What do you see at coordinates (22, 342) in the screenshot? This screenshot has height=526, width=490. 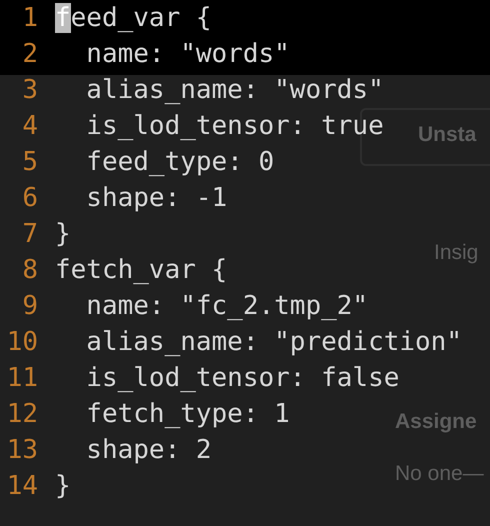 I see `line-number: 10` at bounding box center [22, 342].